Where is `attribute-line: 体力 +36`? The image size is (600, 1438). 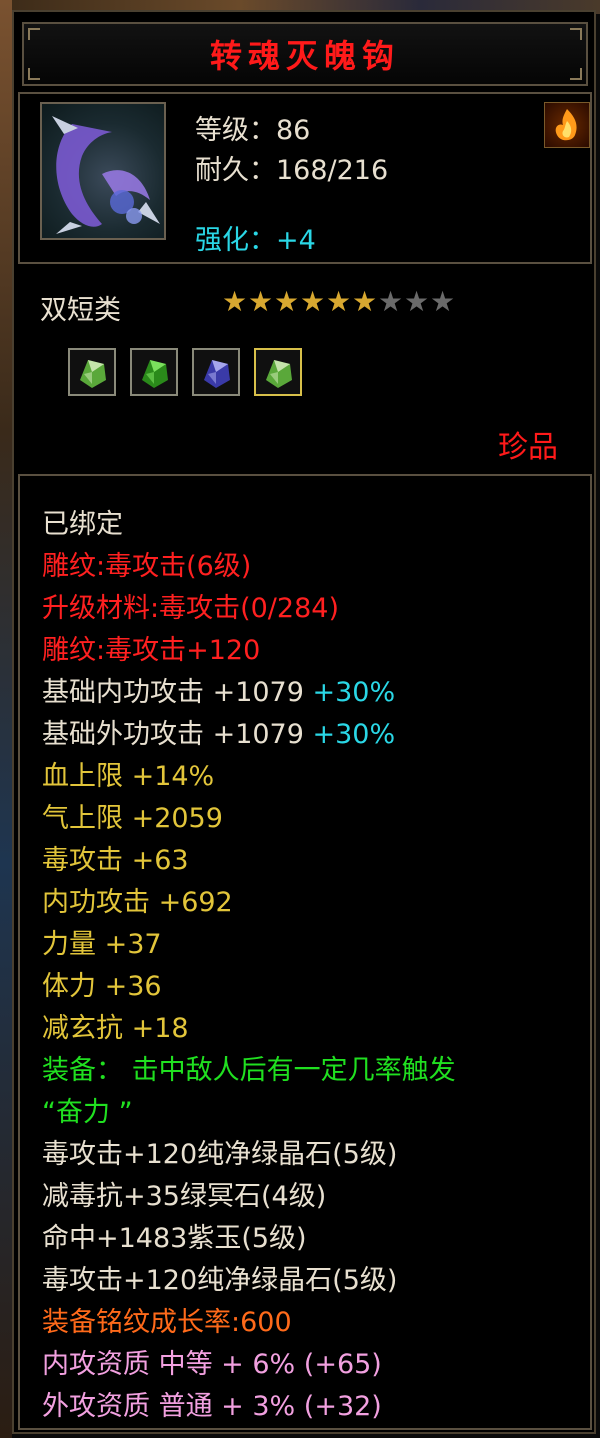 attribute-line: 体力 +36 is located at coordinates (249, 987).